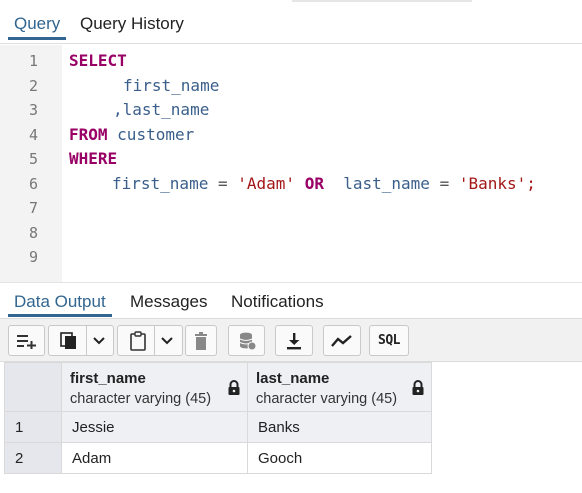 Image resolution: width=582 pixels, height=493 pixels. I want to click on table-cell: Adam, so click(154, 458).